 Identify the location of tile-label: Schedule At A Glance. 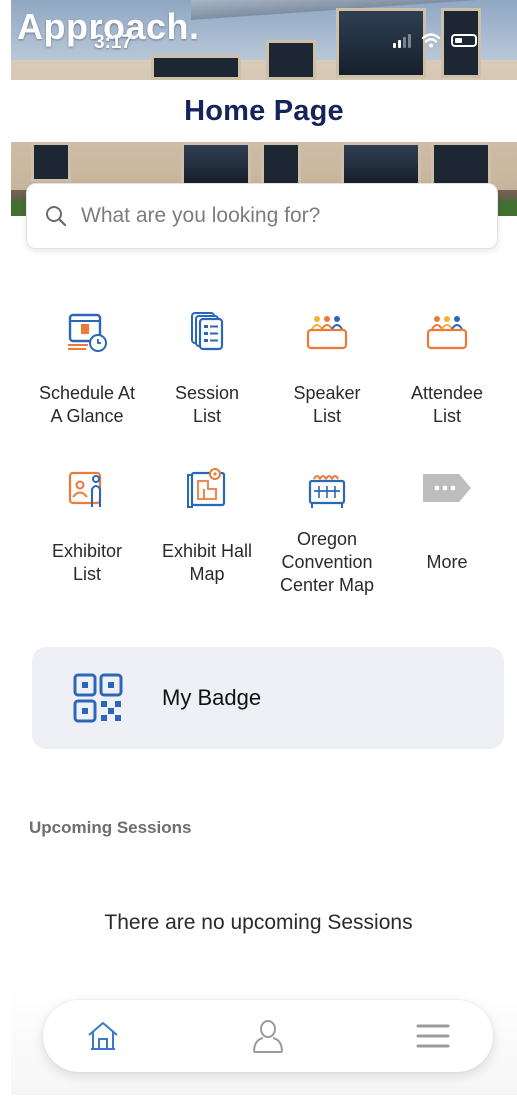
(87, 404).